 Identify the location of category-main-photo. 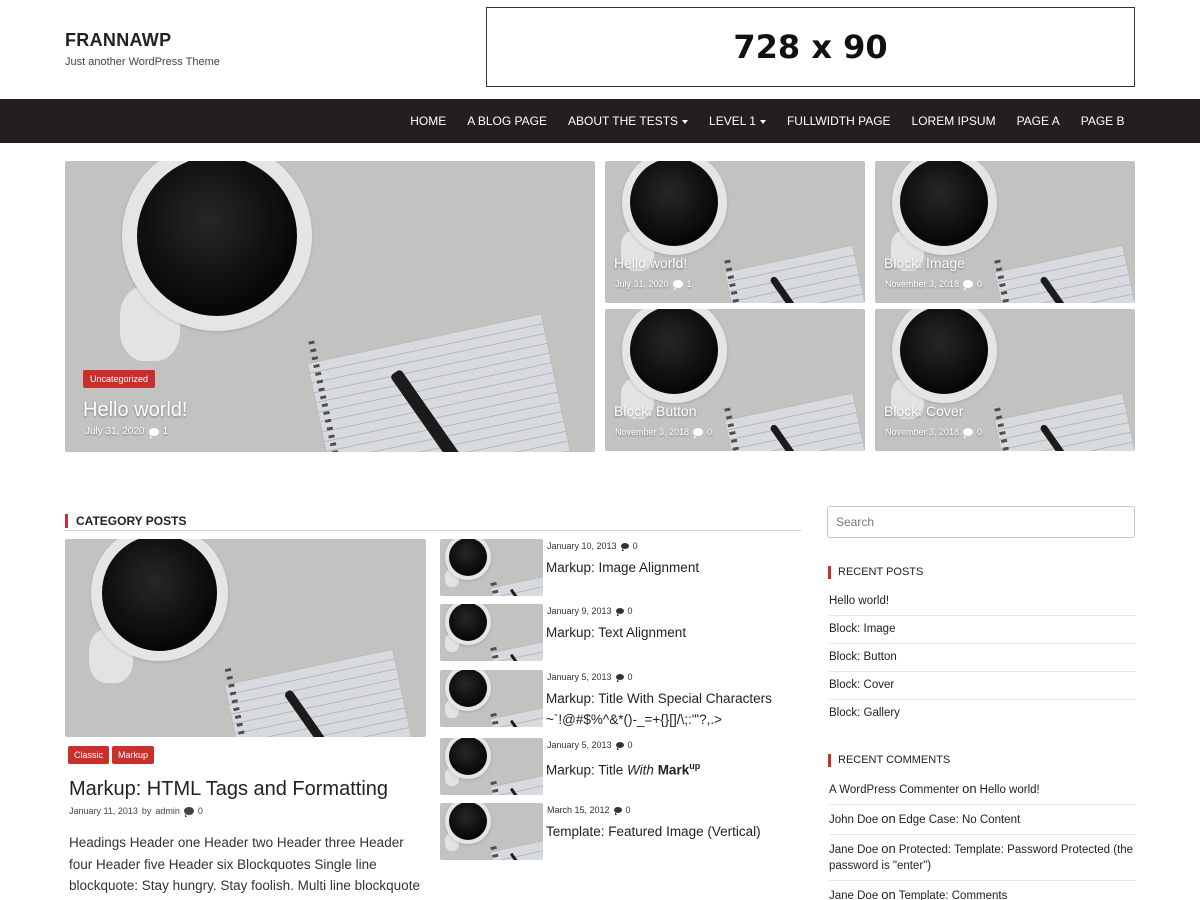
(245, 638).